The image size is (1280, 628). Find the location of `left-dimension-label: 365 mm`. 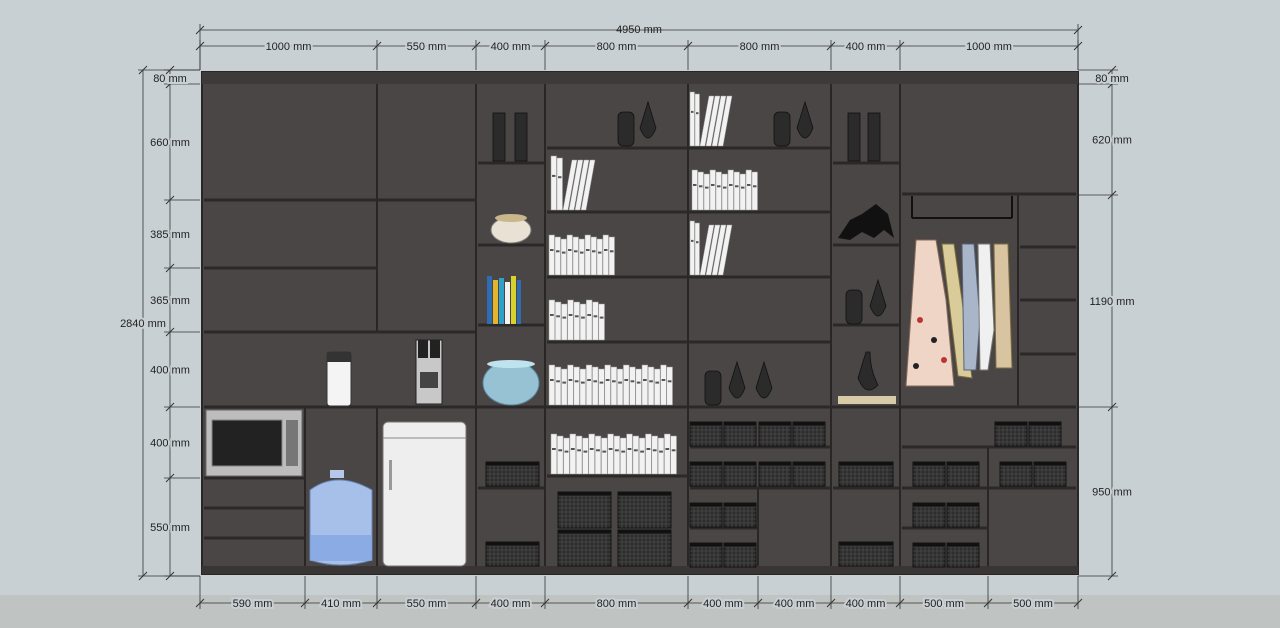

left-dimension-label: 365 mm is located at coordinates (170, 301).